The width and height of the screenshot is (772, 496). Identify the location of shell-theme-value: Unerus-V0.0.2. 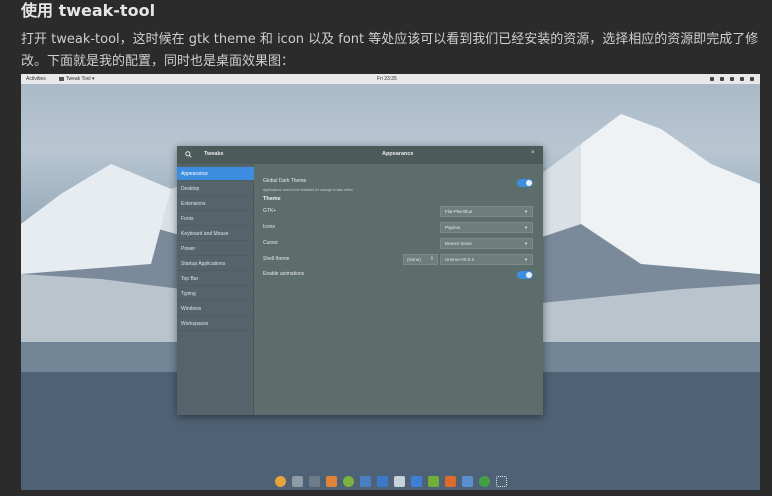
(460, 259).